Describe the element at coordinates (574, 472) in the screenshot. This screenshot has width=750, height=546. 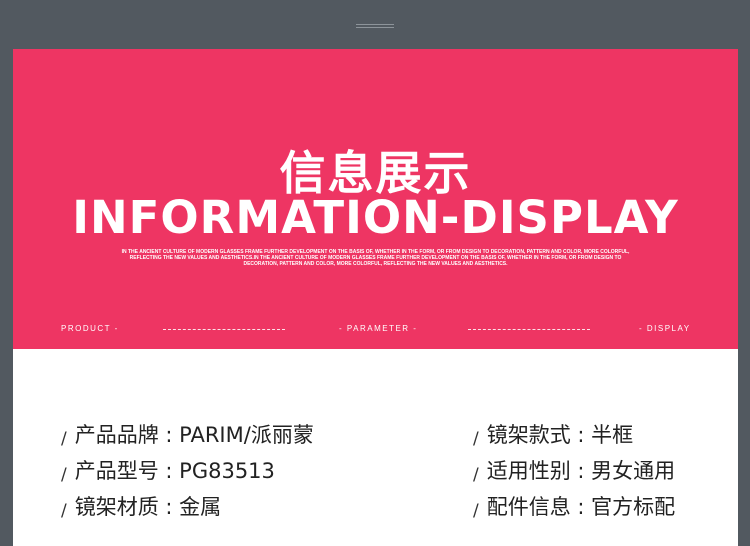
I see `spec-gender: / 适用性别 : 男女通用` at that location.